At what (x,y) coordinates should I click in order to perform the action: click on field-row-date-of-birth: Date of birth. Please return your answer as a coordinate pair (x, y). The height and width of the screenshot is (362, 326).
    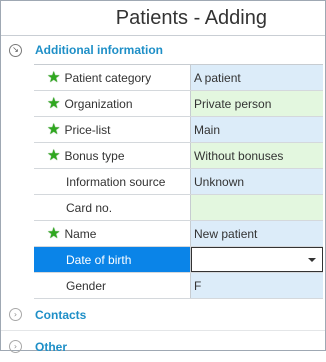
    Looking at the image, I should click on (178, 260).